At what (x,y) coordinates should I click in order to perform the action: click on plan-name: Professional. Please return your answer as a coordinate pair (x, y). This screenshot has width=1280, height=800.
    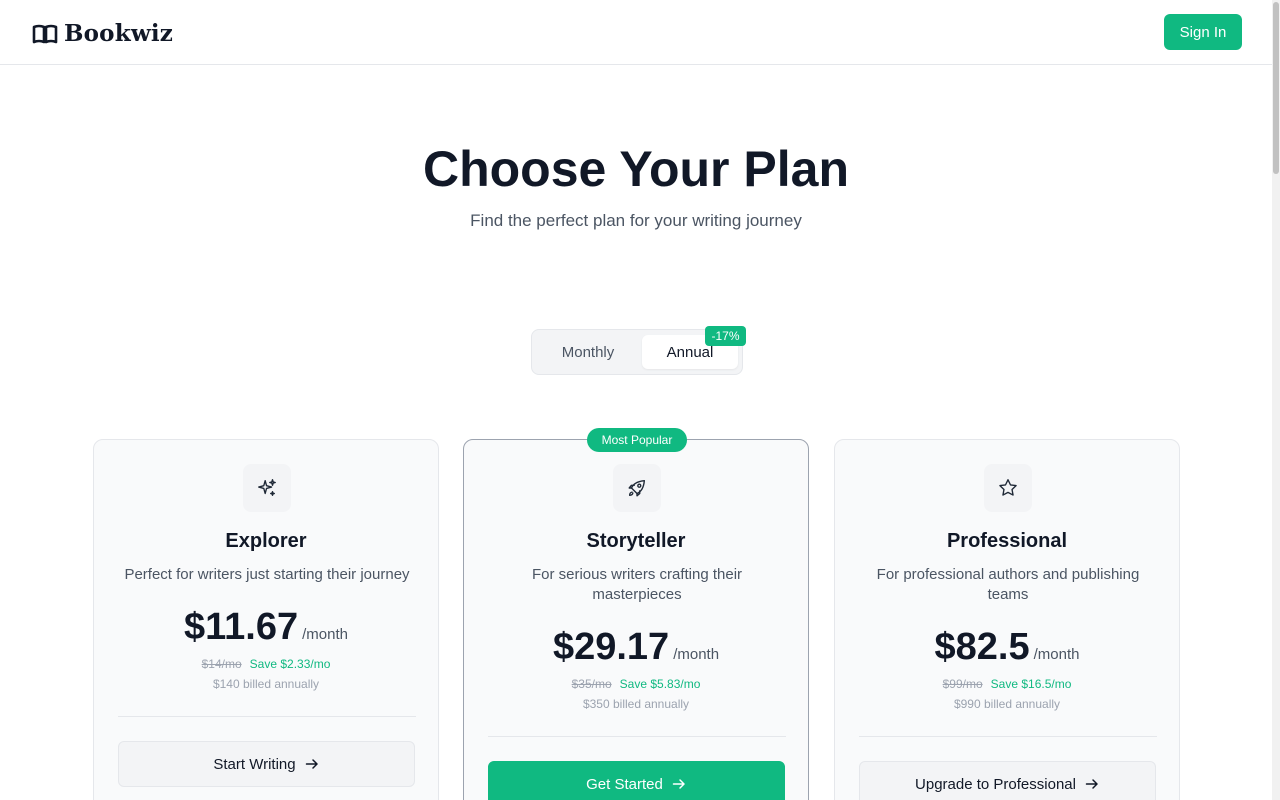
    Looking at the image, I should click on (1007, 541).